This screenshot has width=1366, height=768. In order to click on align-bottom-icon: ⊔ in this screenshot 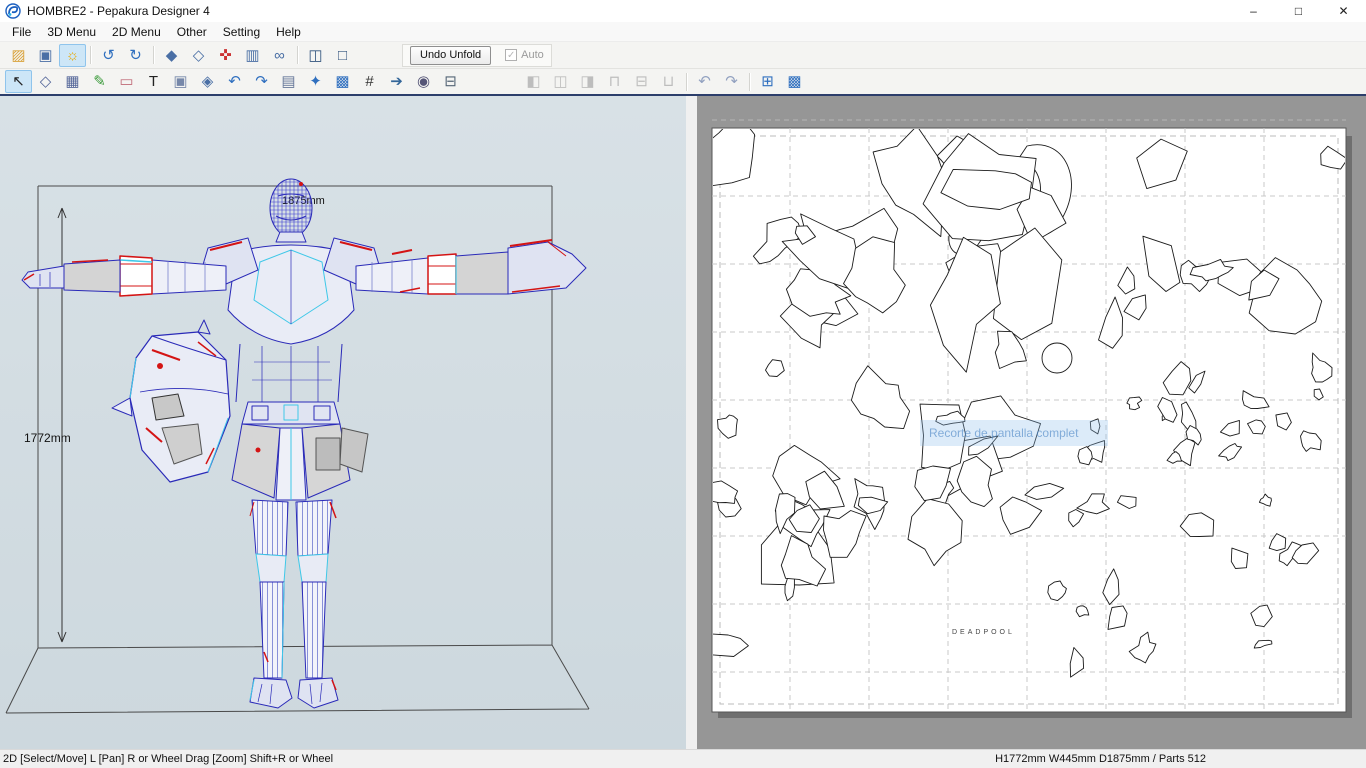, I will do `click(668, 81)`.